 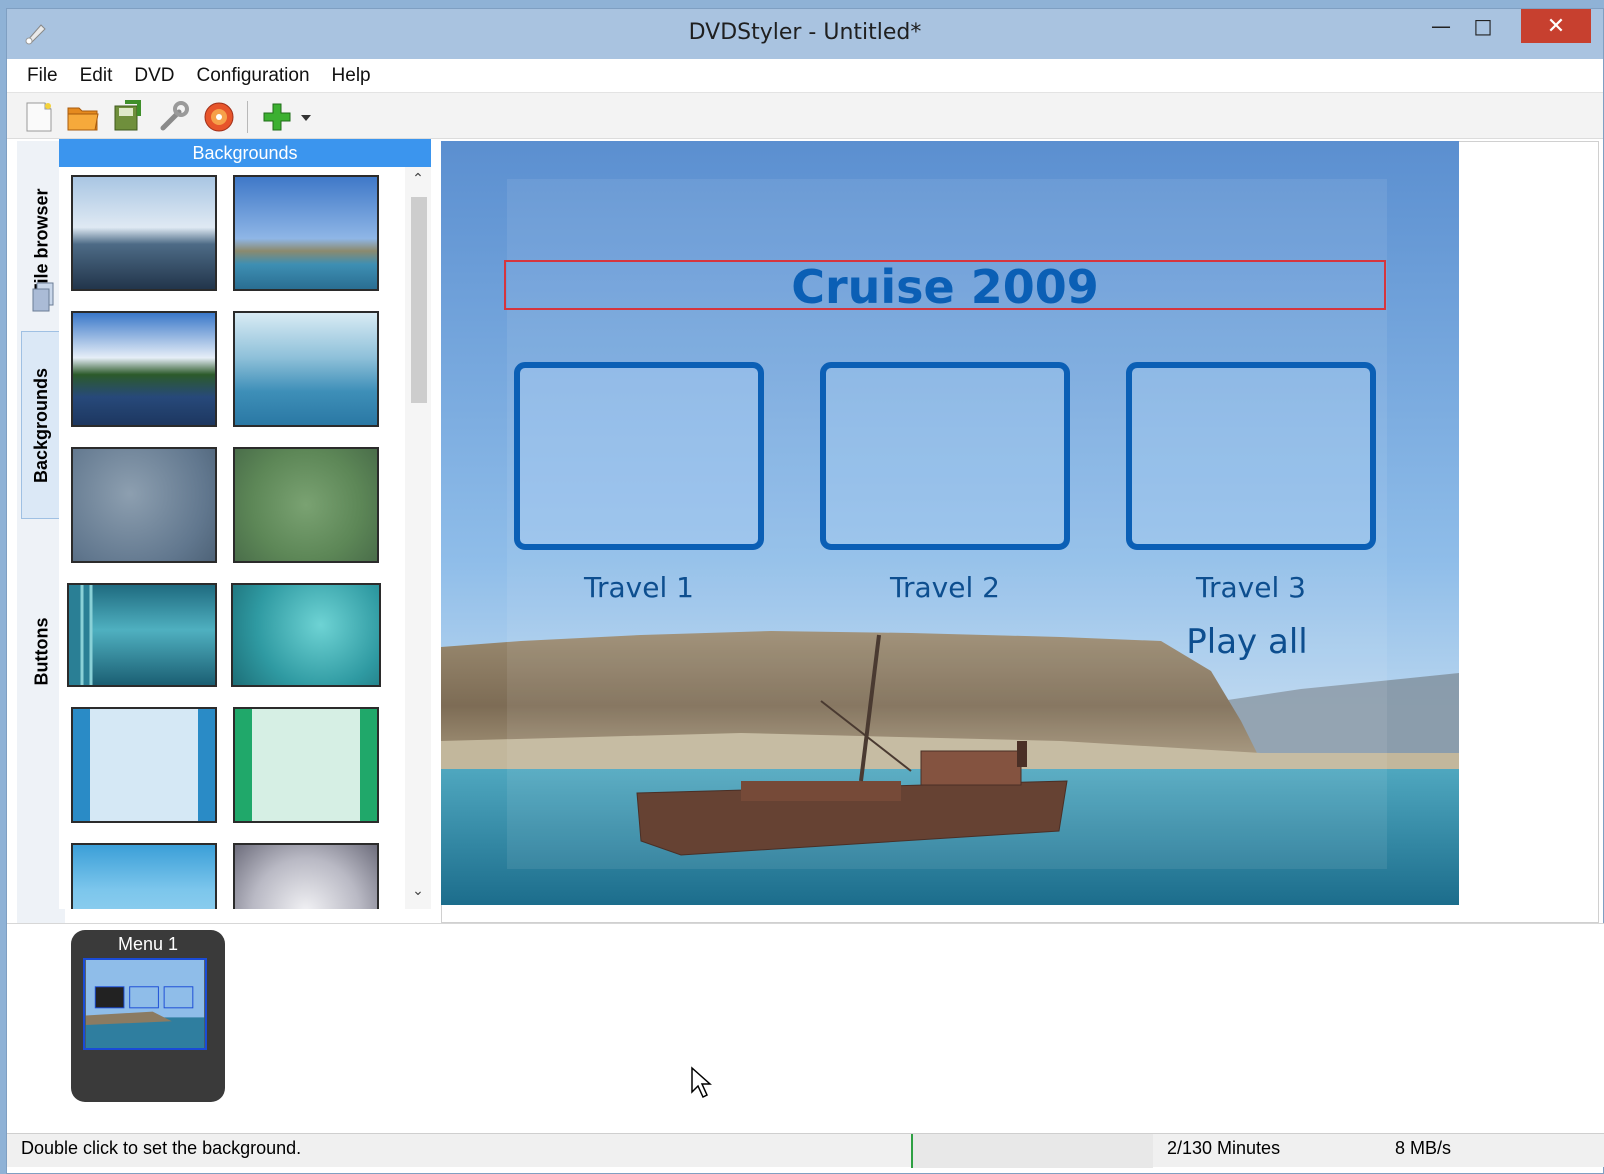 What do you see at coordinates (83, 117) in the screenshot?
I see `open-folder-icon` at bounding box center [83, 117].